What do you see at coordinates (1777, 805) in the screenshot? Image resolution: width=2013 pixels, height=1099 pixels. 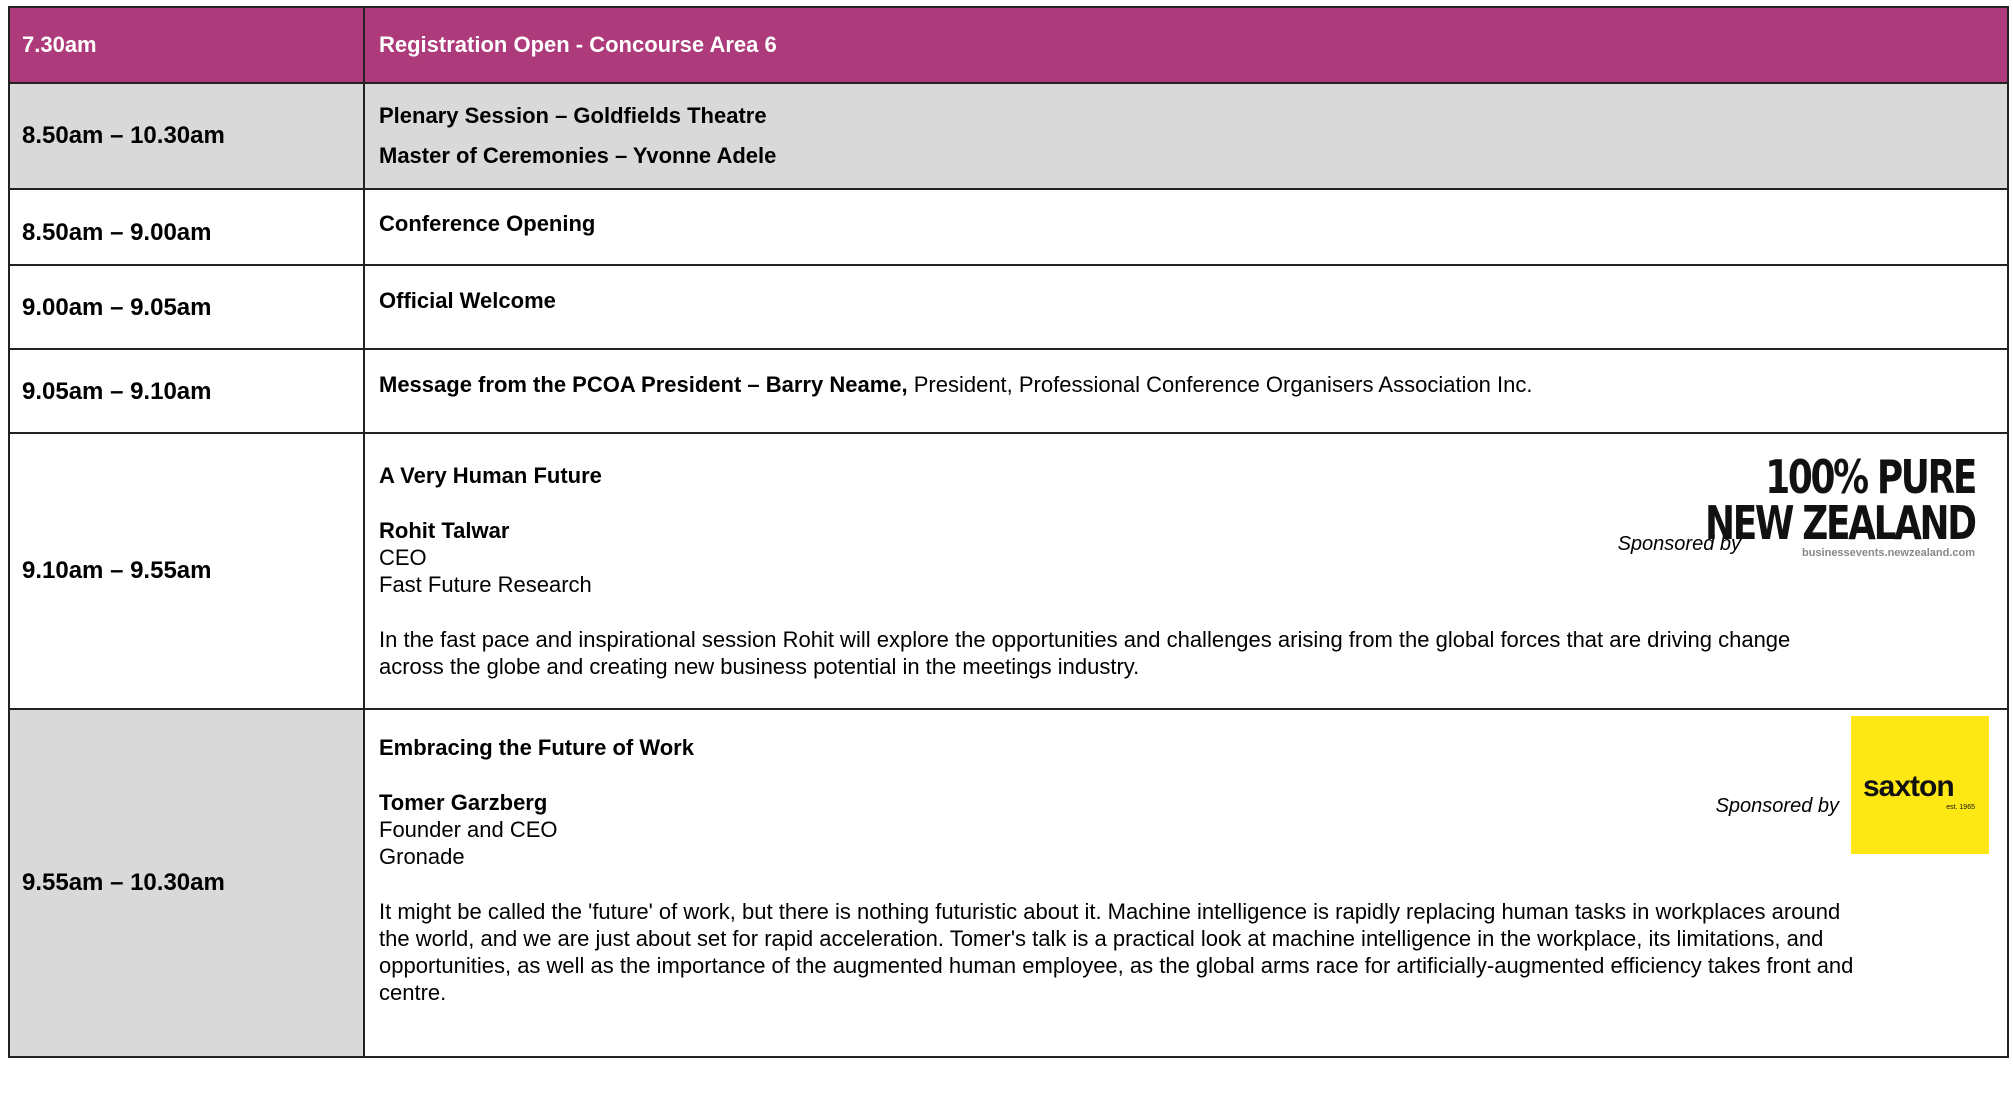 I see `sponsored-by-label: Sponsored by` at bounding box center [1777, 805].